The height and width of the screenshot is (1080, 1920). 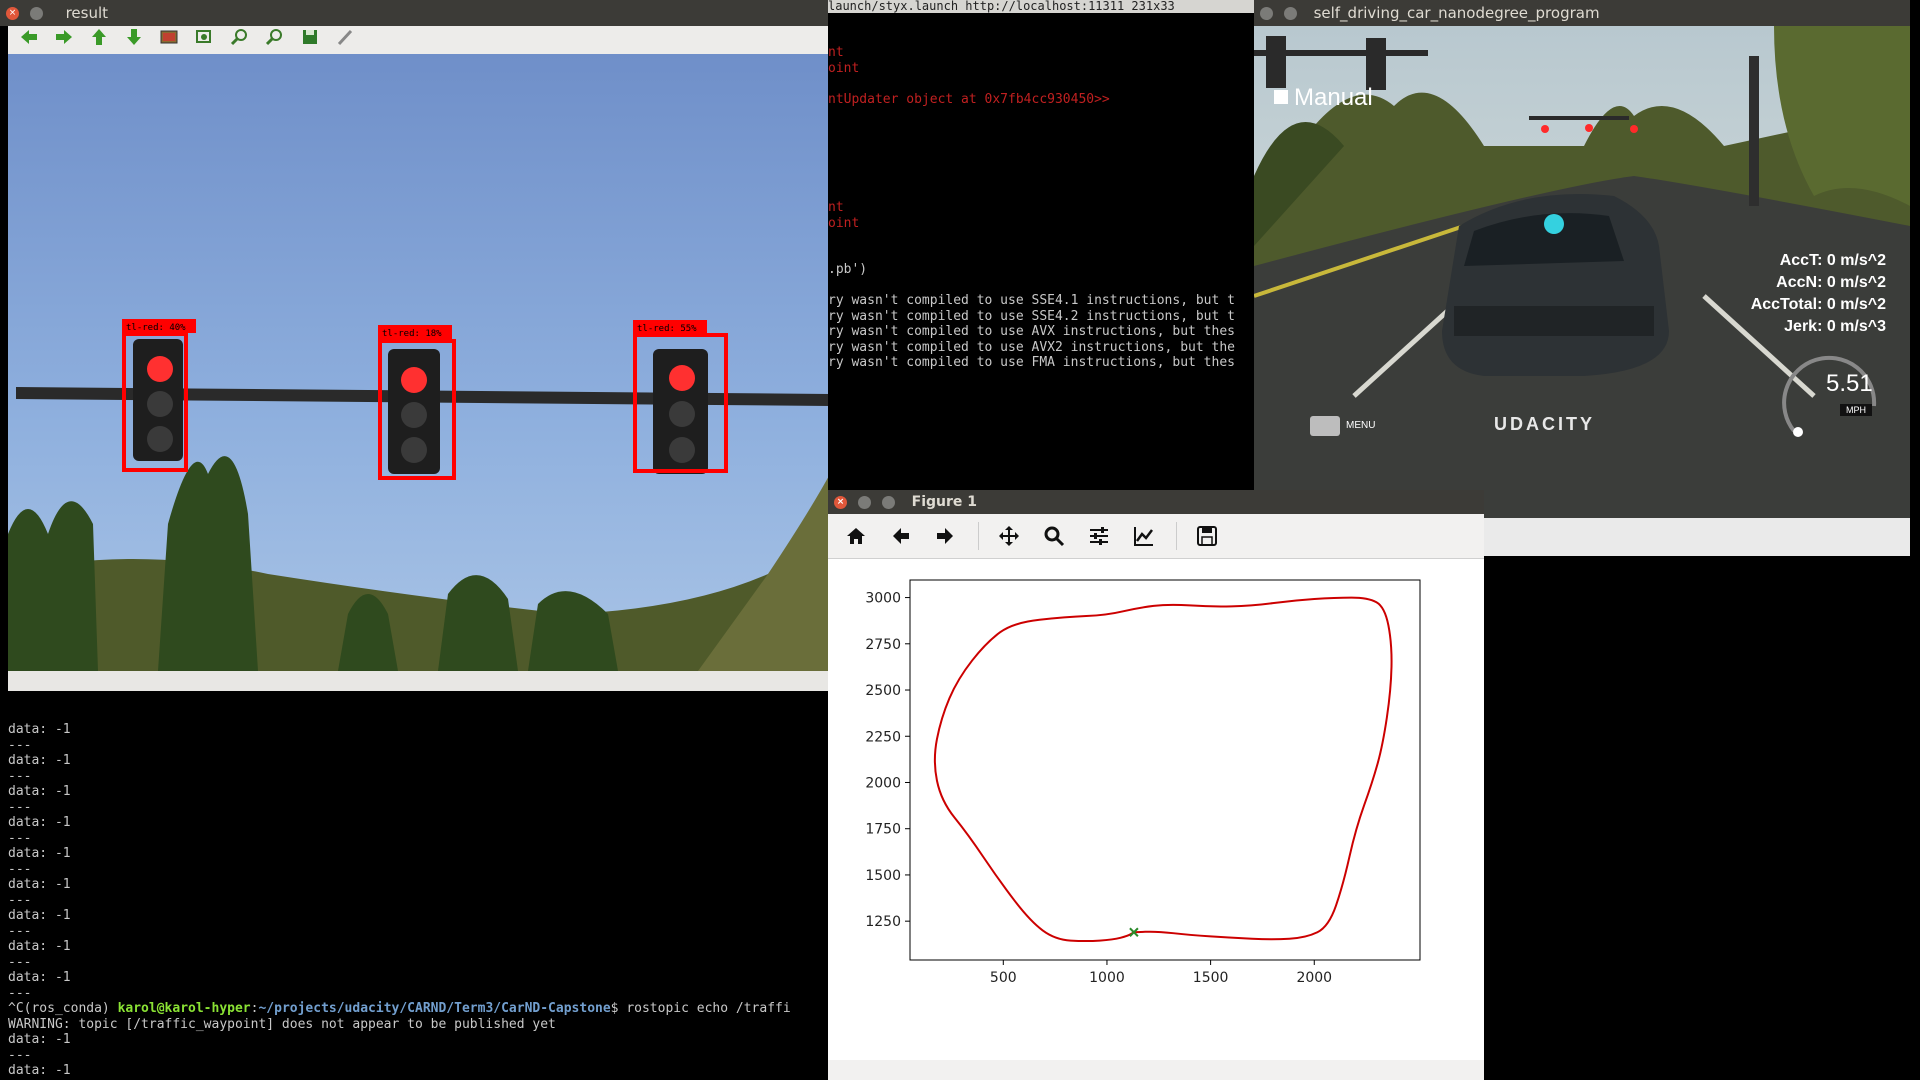 I want to click on back-arrow-icon, so click(x=901, y=536).